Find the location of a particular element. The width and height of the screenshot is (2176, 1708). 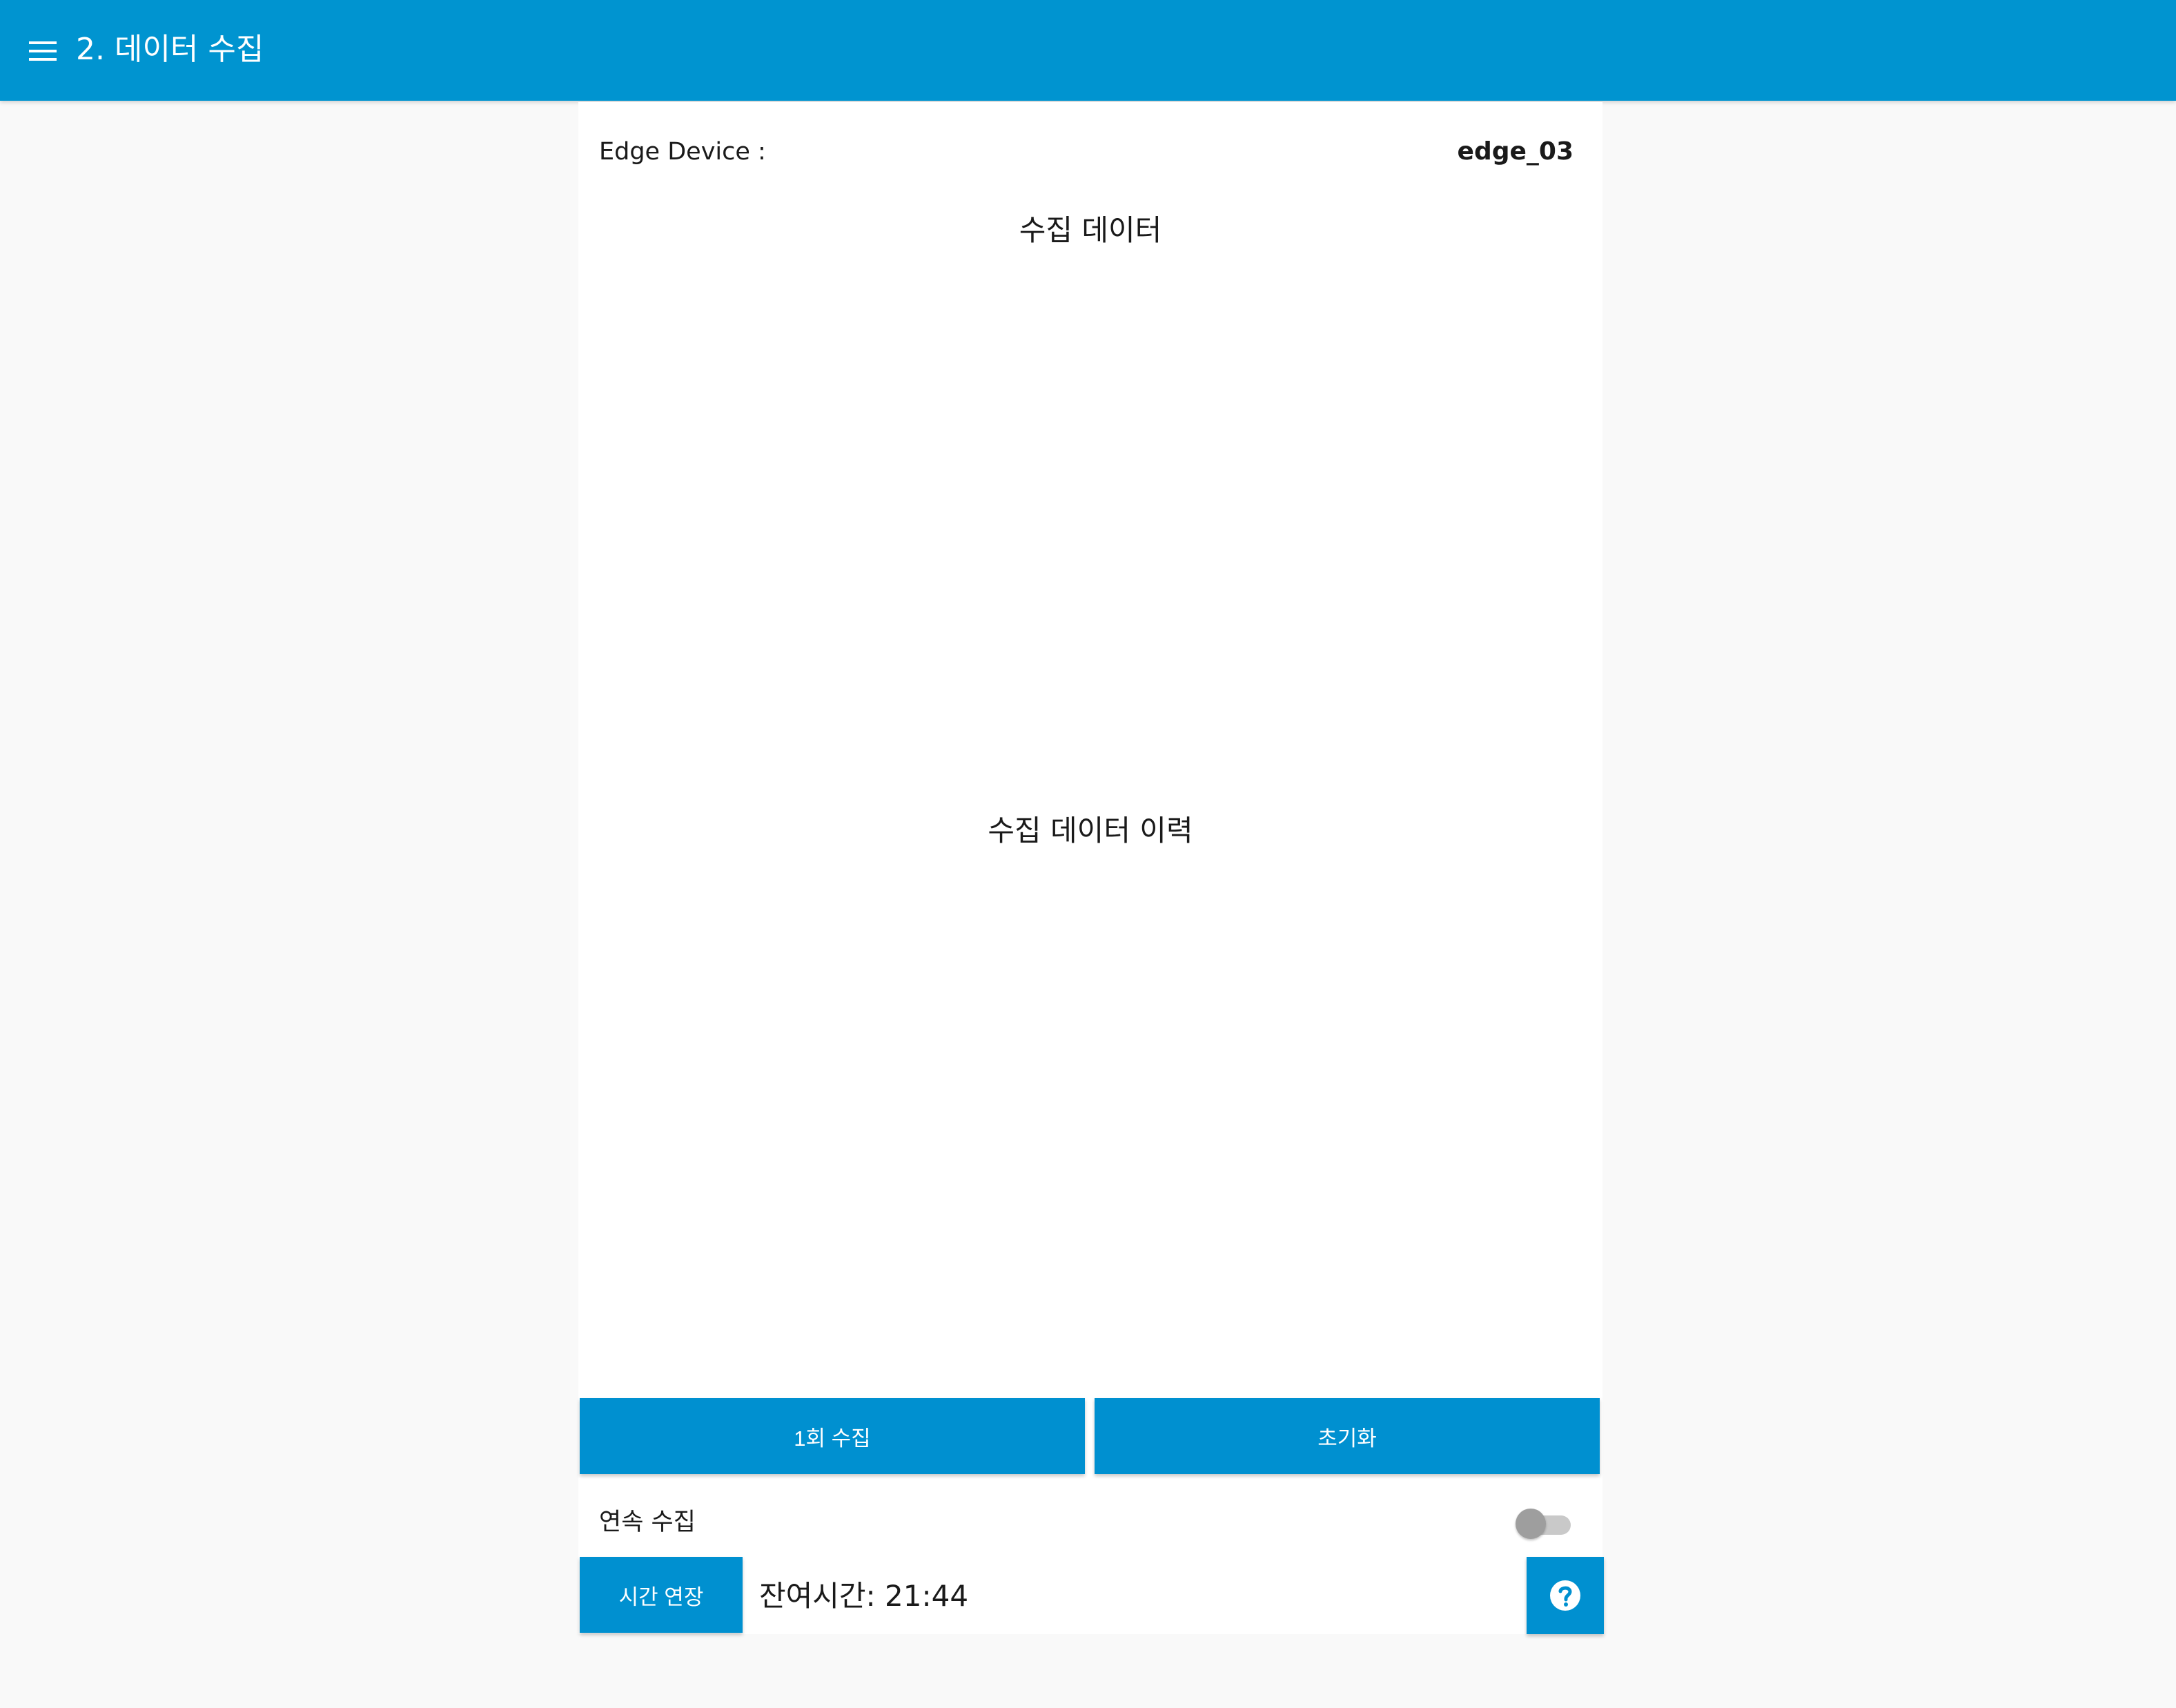

toggle-thumb is located at coordinates (1531, 1524).